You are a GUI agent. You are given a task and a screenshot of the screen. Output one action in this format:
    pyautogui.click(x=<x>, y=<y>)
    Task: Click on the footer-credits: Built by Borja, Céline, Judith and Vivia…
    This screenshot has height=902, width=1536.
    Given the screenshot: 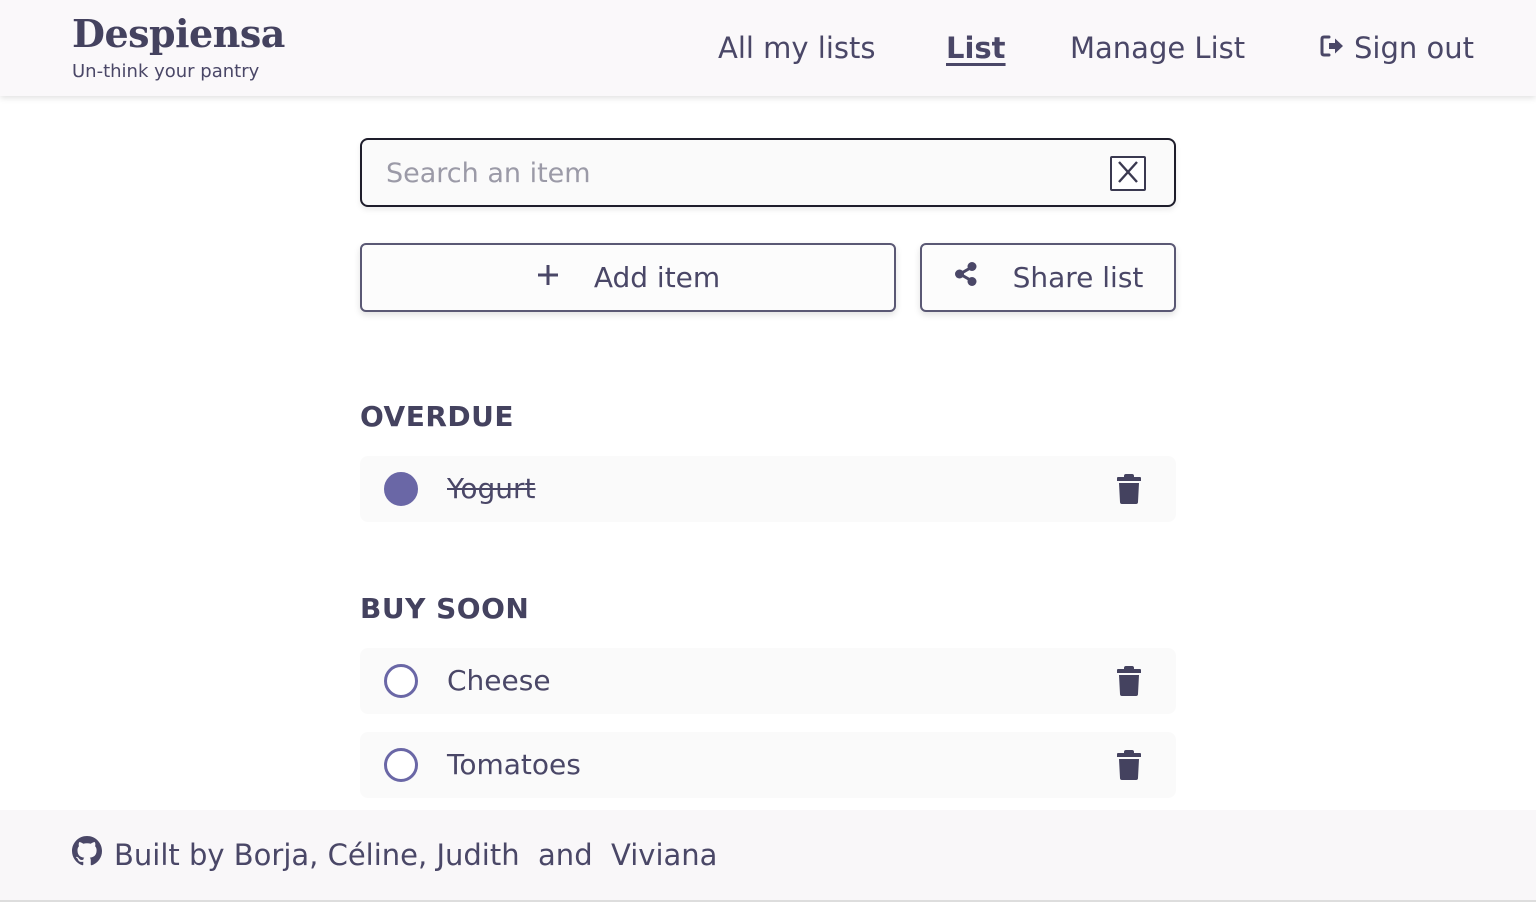 What is the action you would take?
    pyautogui.click(x=394, y=854)
    